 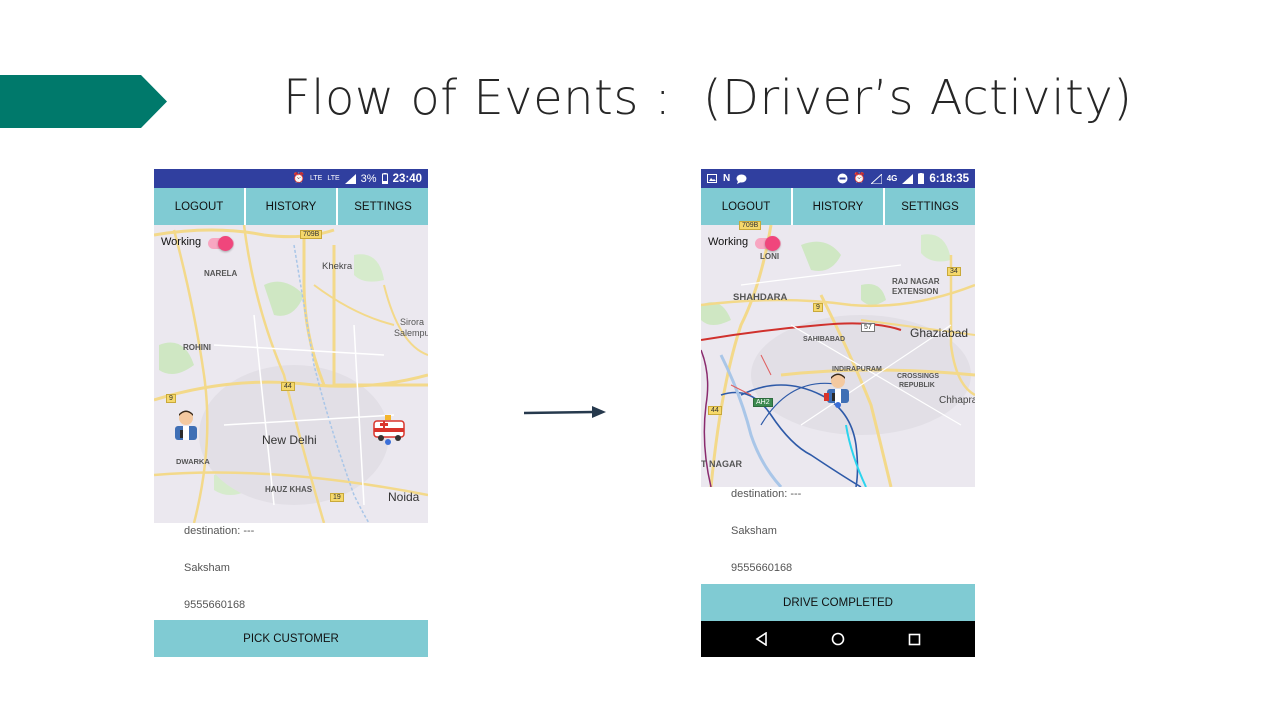 What do you see at coordinates (289, 440) in the screenshot?
I see `map-label: New Delhi` at bounding box center [289, 440].